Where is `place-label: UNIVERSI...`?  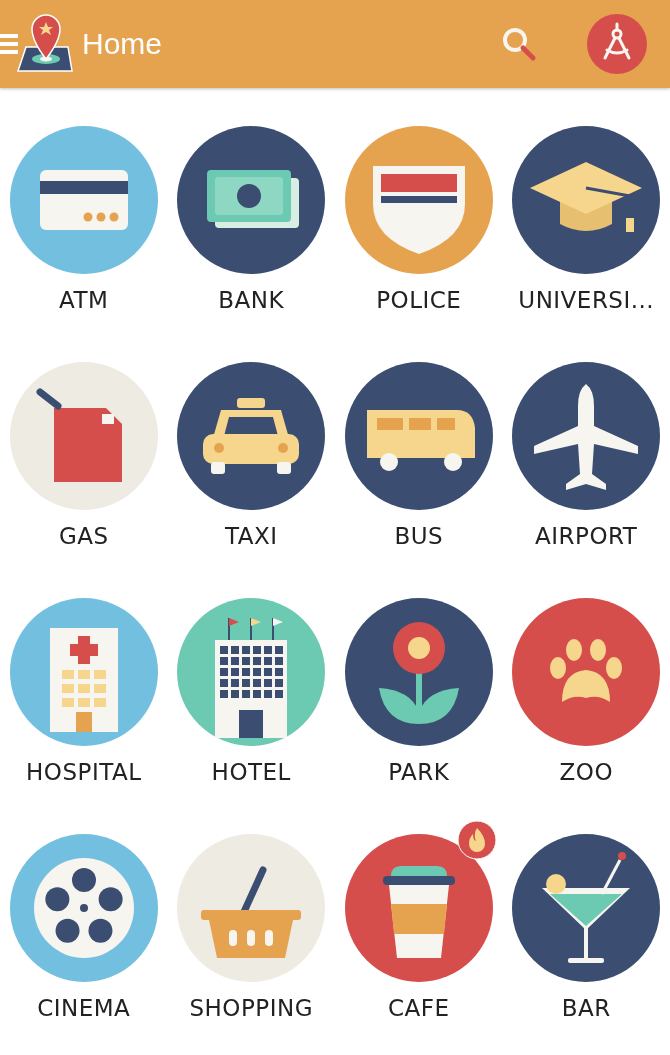
place-label: UNIVERSI... is located at coordinates (586, 300).